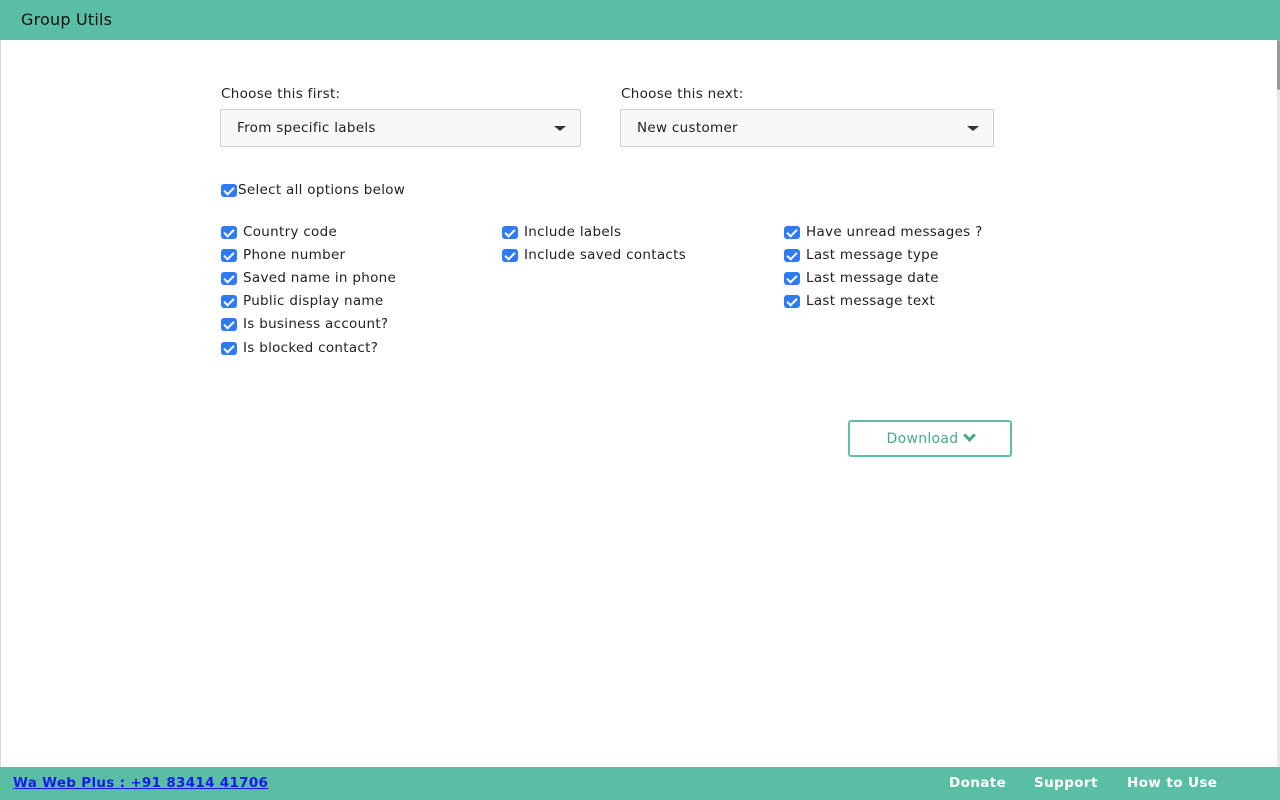  I want to click on option-phone-number: Phone number, so click(283, 255).